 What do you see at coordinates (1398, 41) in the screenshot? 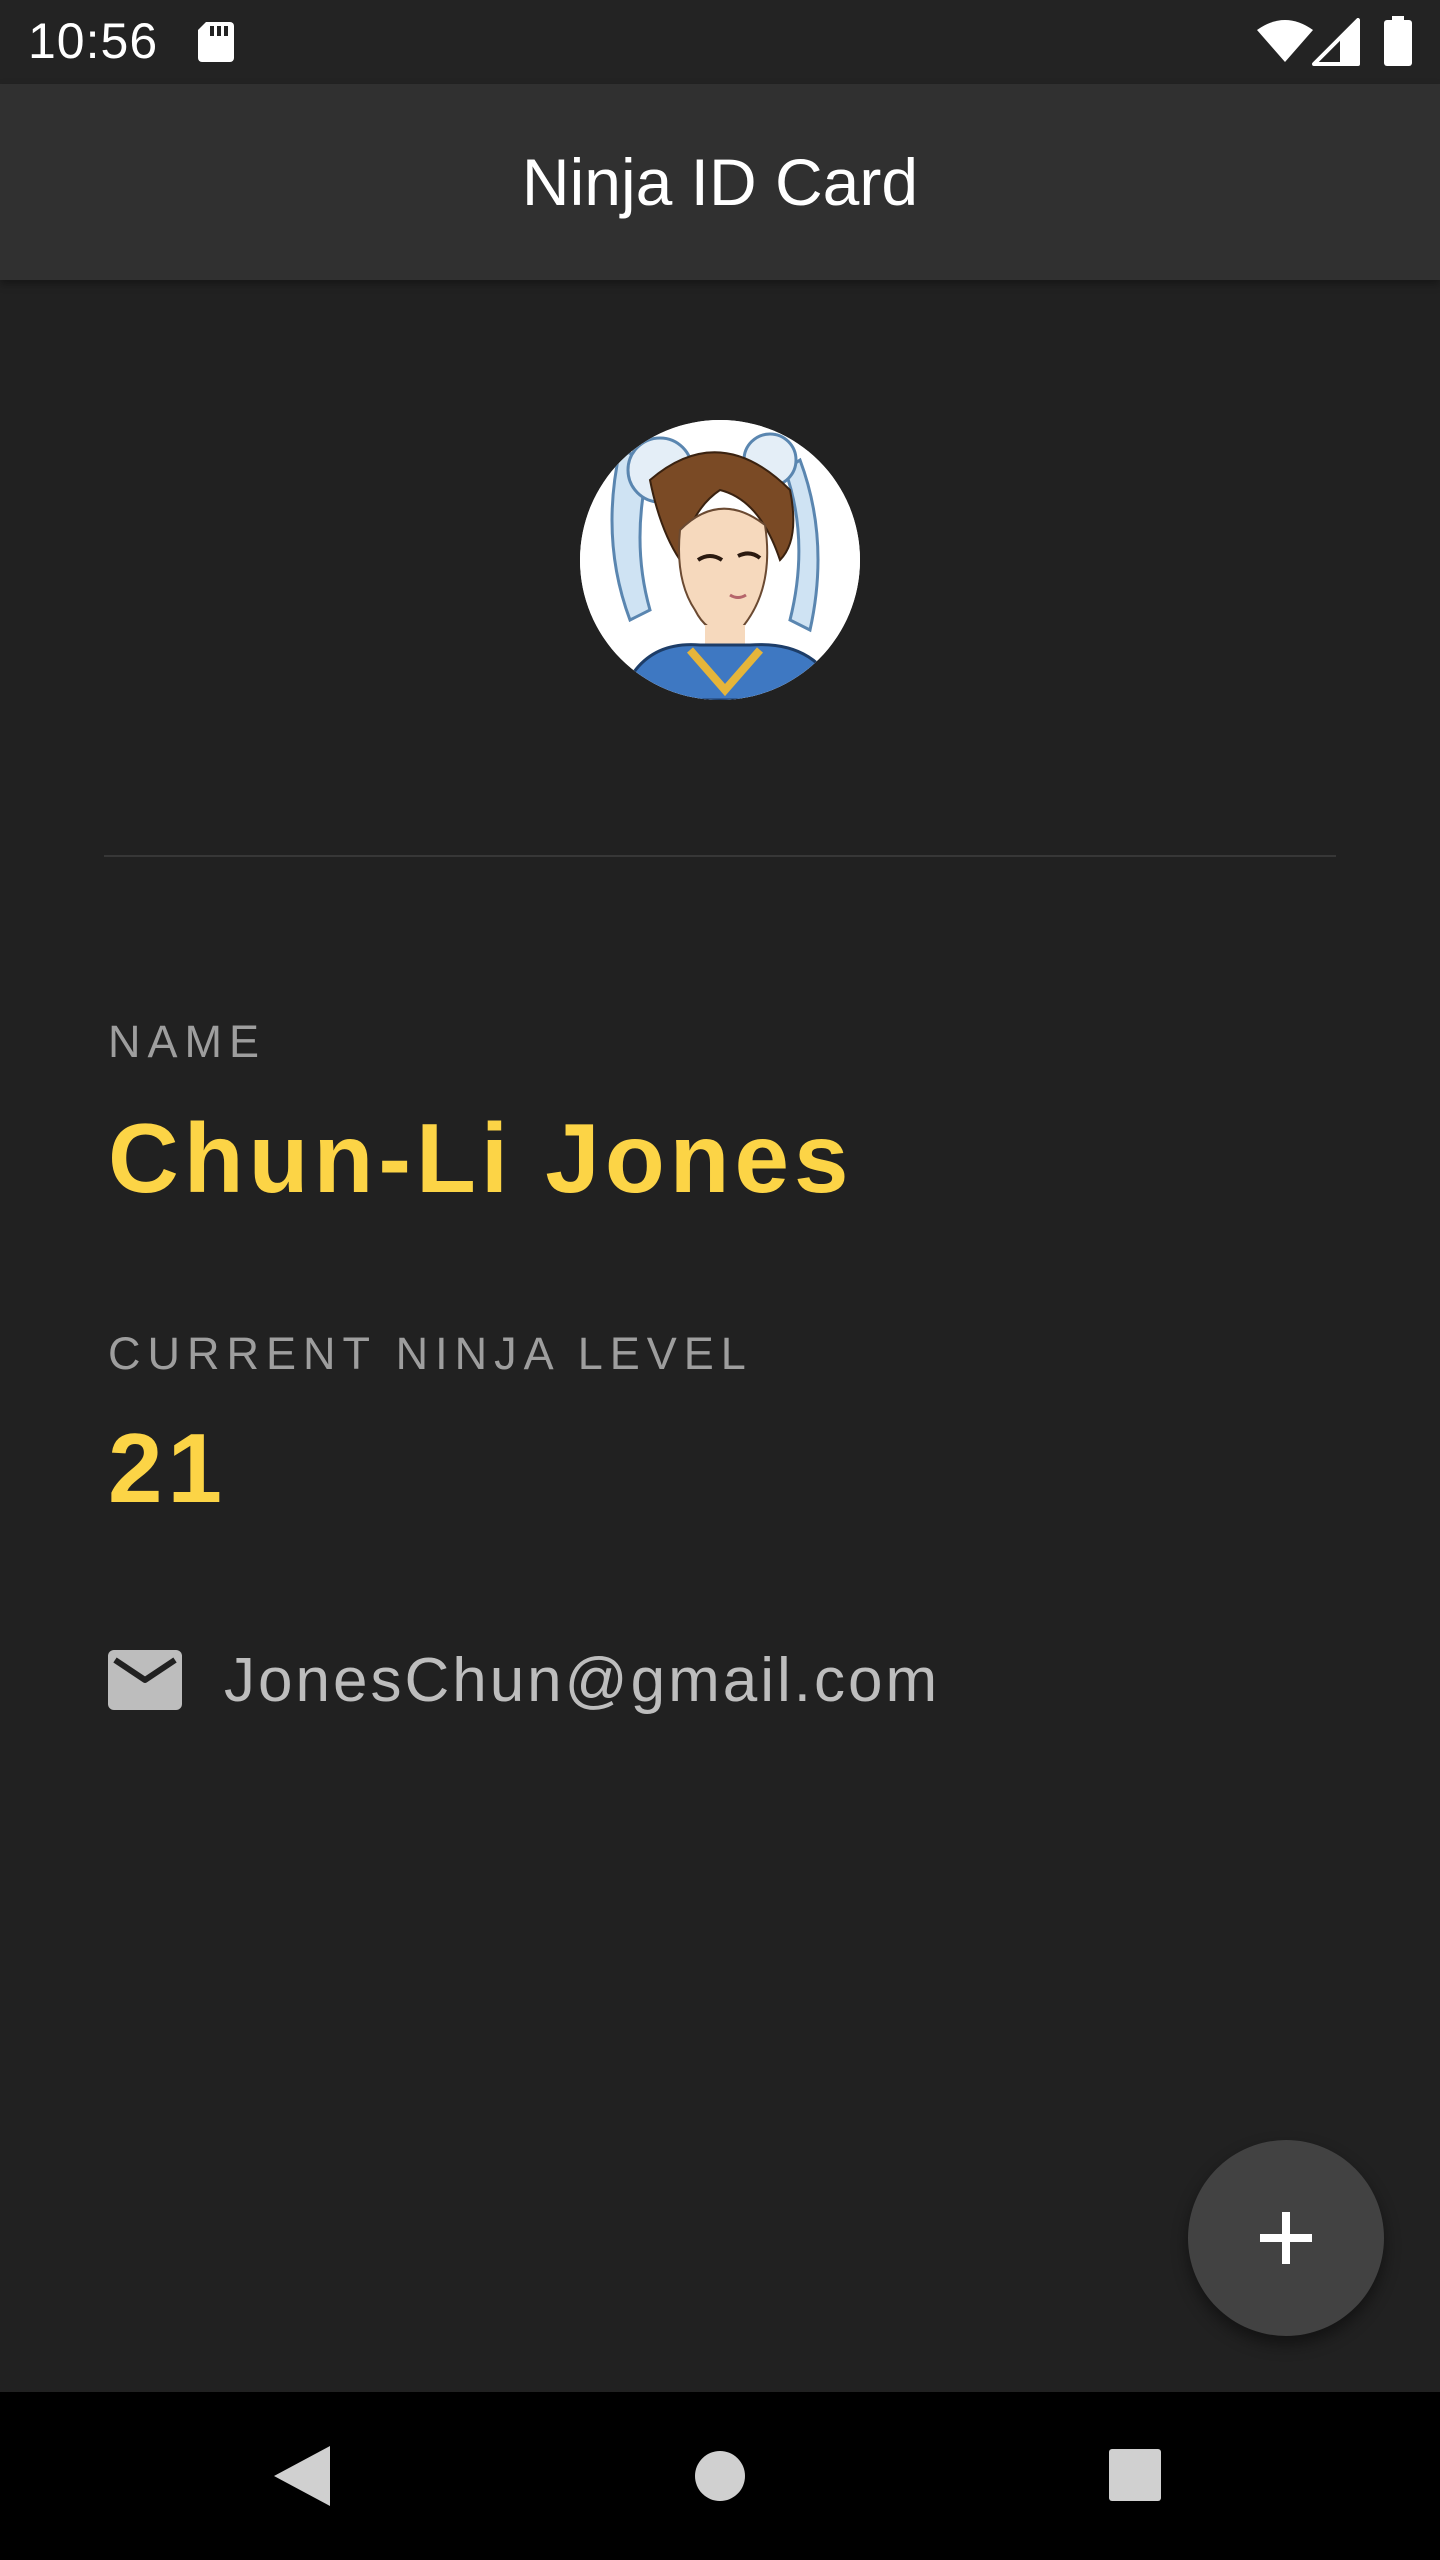
I see `battery-icon` at bounding box center [1398, 41].